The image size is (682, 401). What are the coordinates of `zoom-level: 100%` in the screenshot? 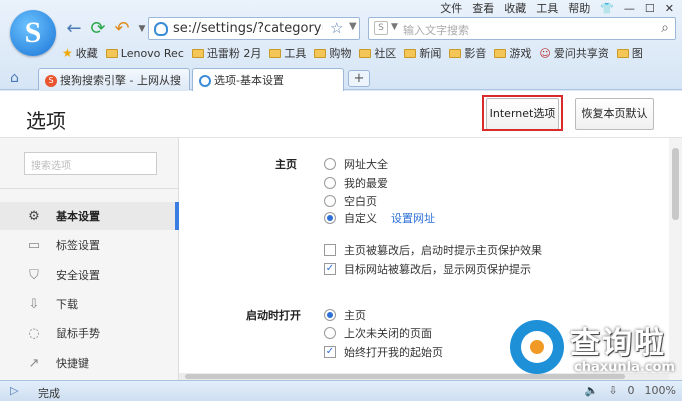 It's located at (660, 390).